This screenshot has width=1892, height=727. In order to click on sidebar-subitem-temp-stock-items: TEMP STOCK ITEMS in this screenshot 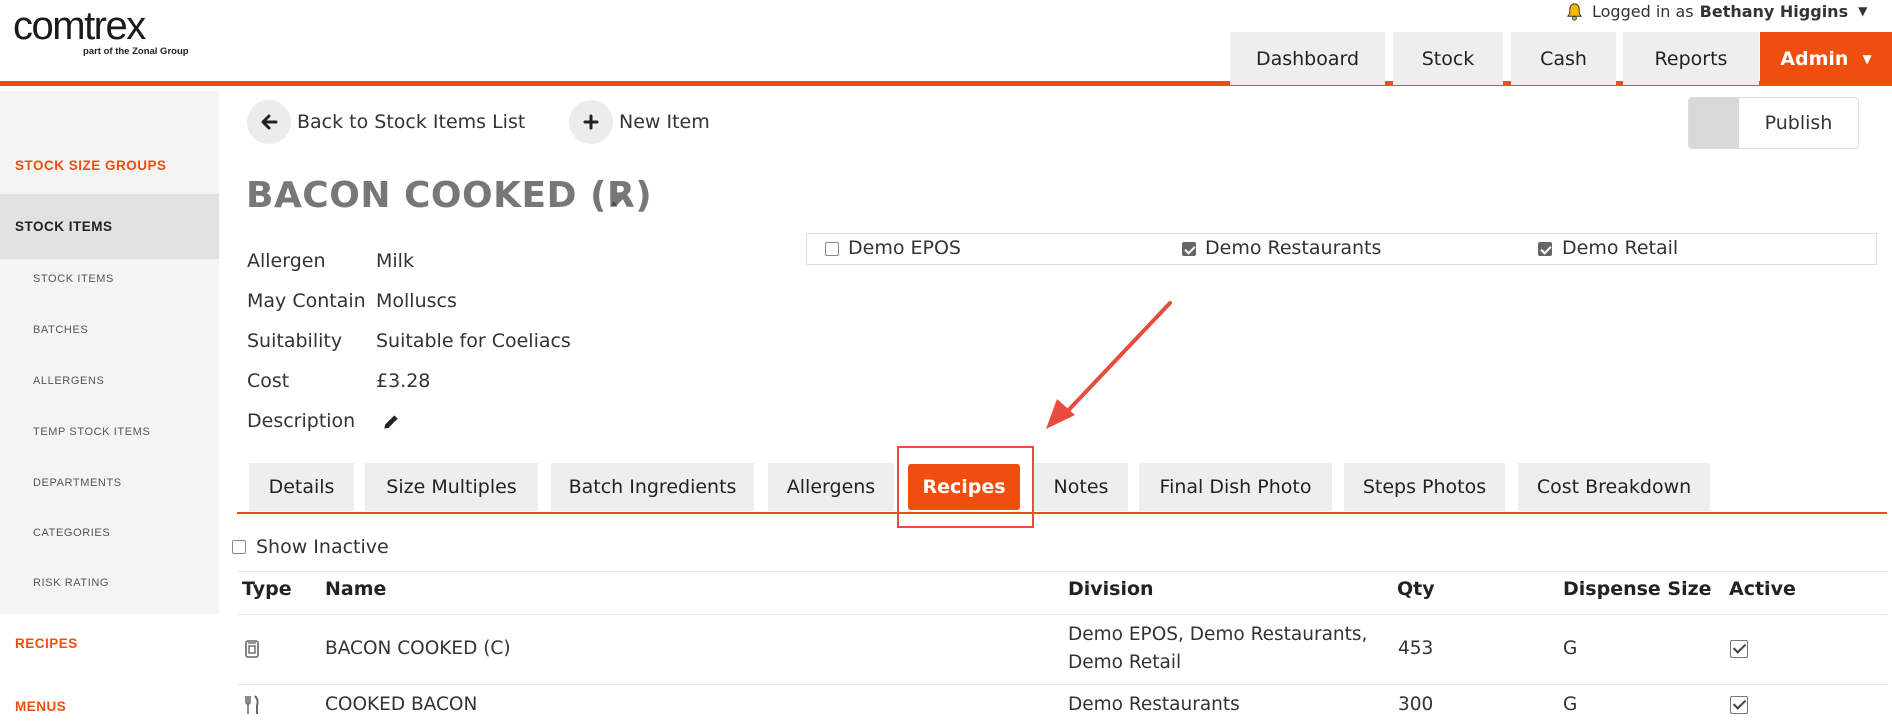, I will do `click(109, 436)`.